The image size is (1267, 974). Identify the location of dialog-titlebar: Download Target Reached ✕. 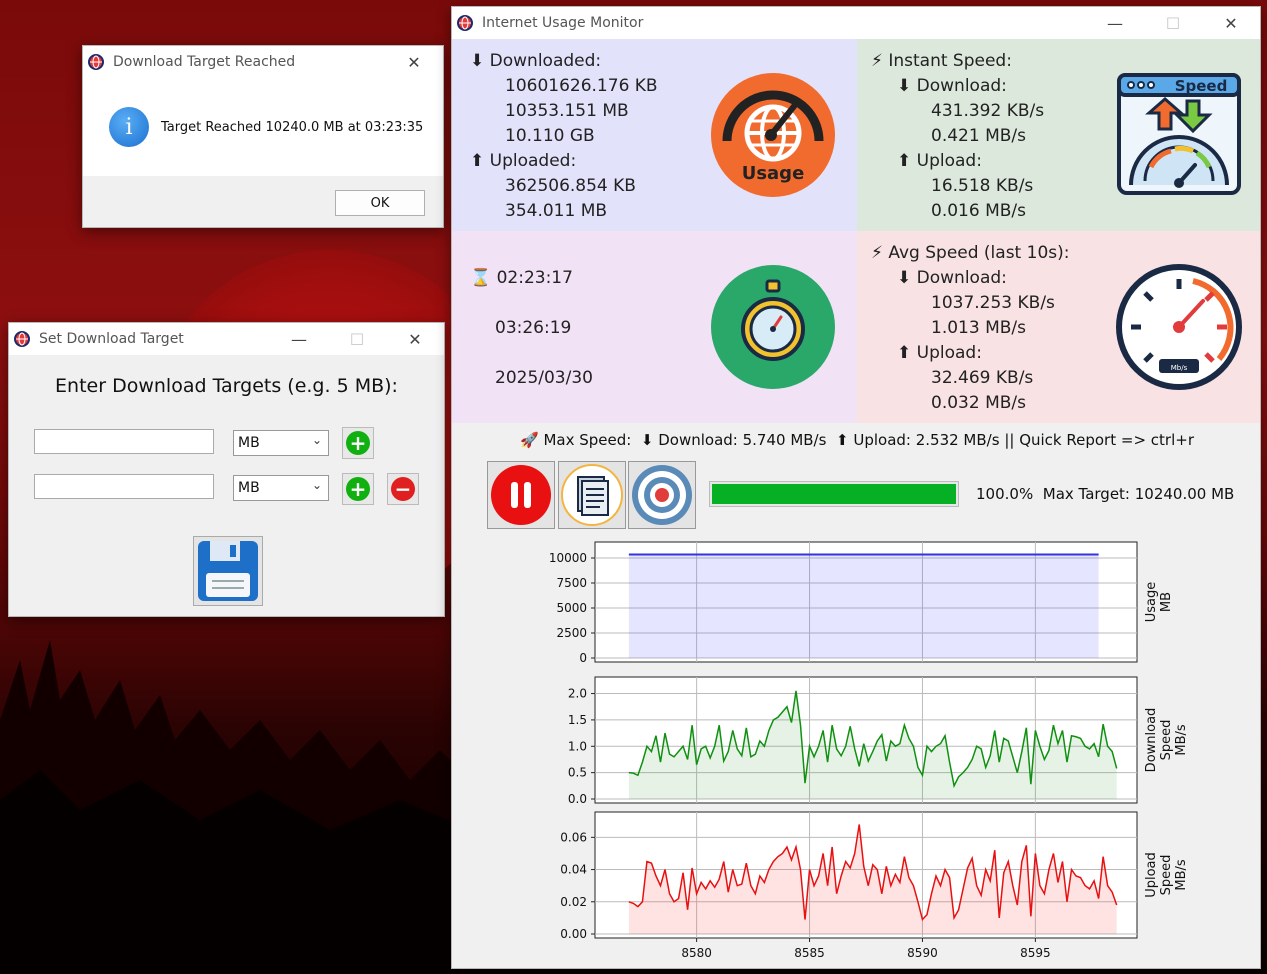
(263, 62).